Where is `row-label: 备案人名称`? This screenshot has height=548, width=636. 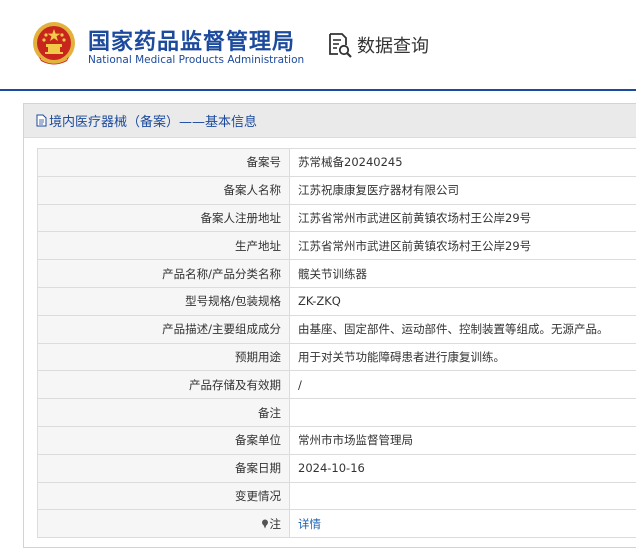 row-label: 备案人名称 is located at coordinates (163, 190).